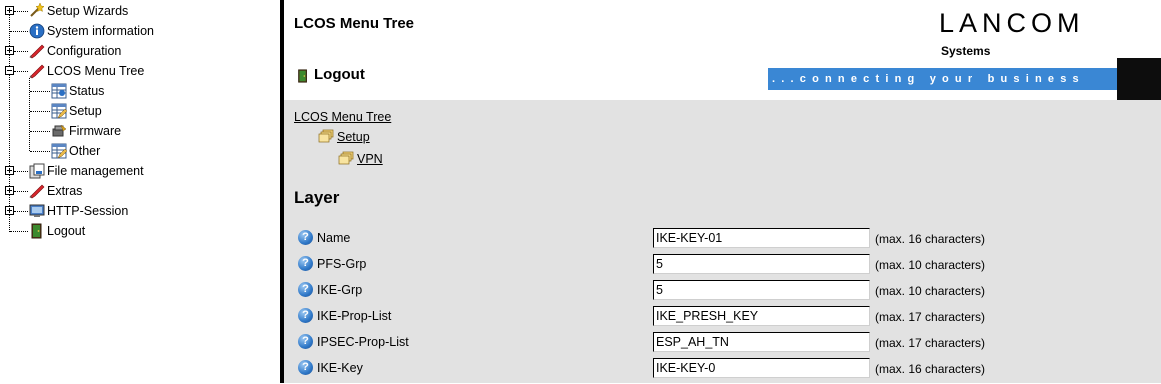 The height and width of the screenshot is (384, 1161). I want to click on field-label: Name, so click(334, 238).